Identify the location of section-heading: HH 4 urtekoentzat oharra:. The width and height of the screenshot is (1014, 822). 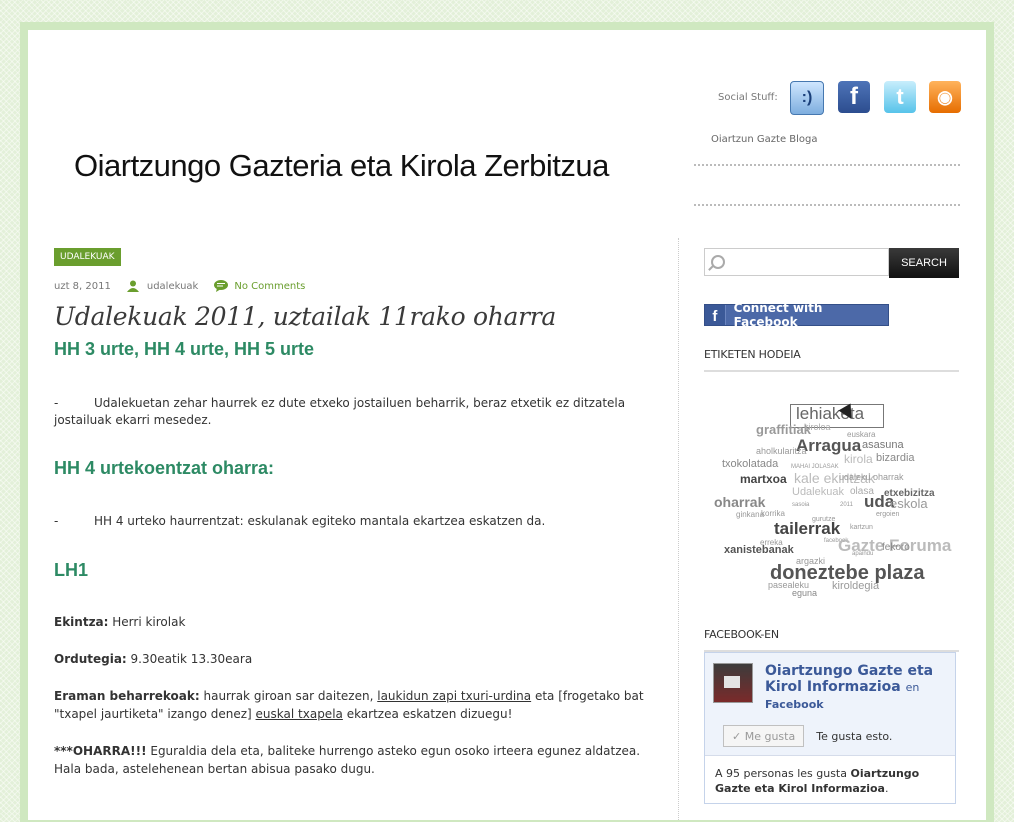
(164, 468).